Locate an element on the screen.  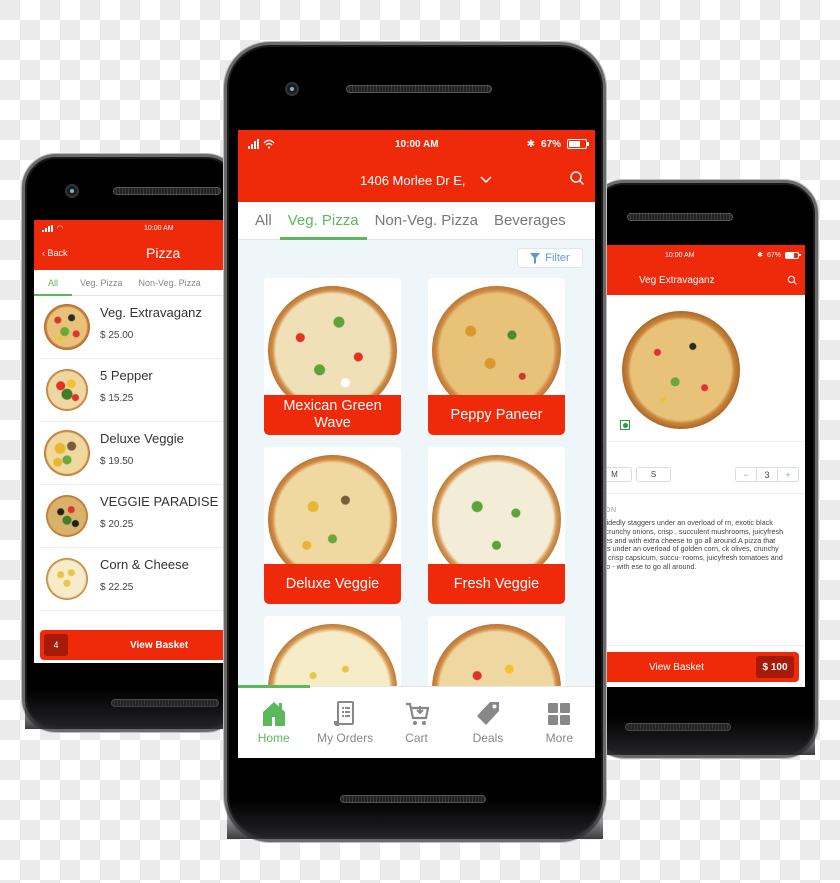
item-name: Corn & Cheese is located at coordinates (144, 564).